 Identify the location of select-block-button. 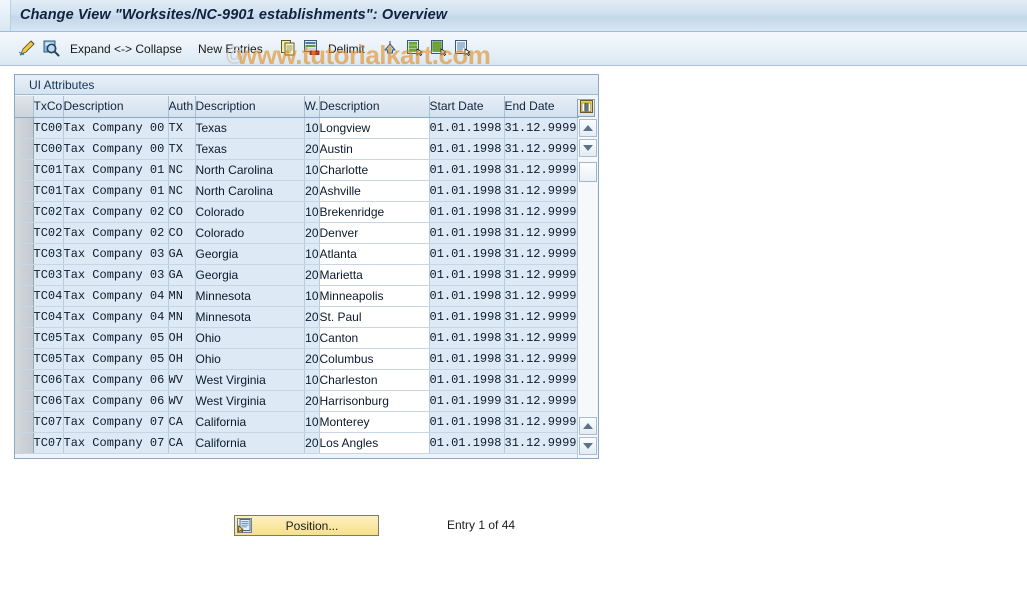
(462, 49).